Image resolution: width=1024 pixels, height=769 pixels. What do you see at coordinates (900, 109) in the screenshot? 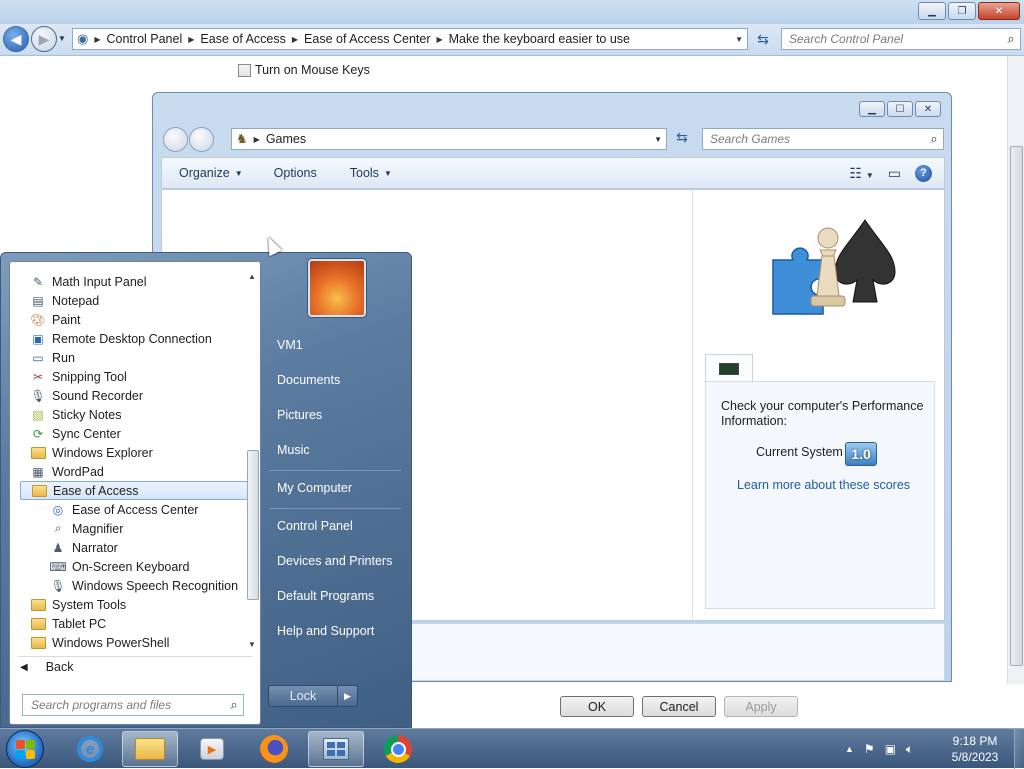
I see `maximize-button: ☐` at bounding box center [900, 109].